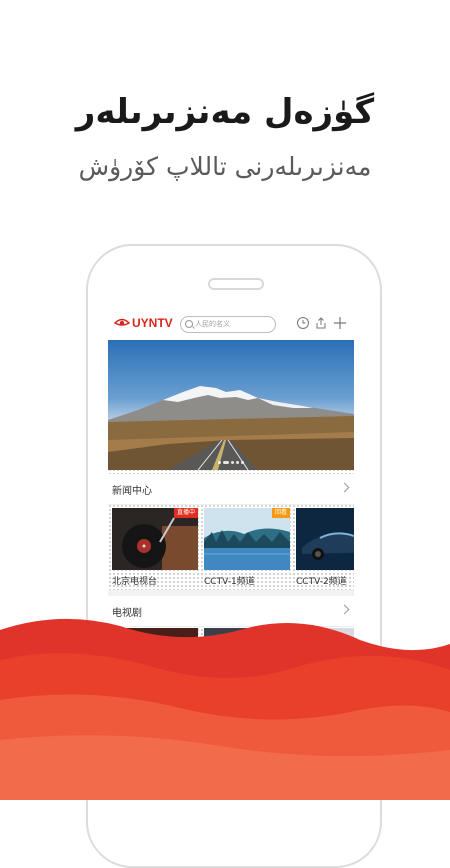 This screenshot has width=450, height=868. I want to click on chevron-right-icon, so click(344, 487).